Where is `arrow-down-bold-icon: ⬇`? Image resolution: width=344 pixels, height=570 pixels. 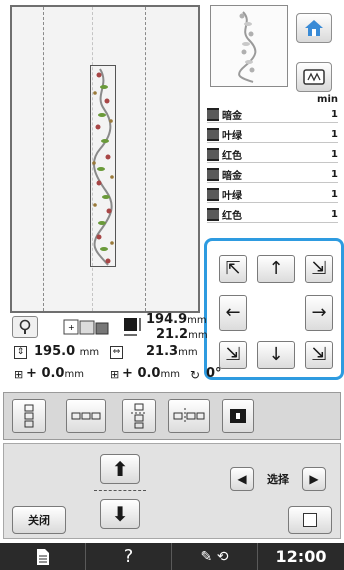
arrow-down-bold-icon: ⬇ is located at coordinates (120, 514).